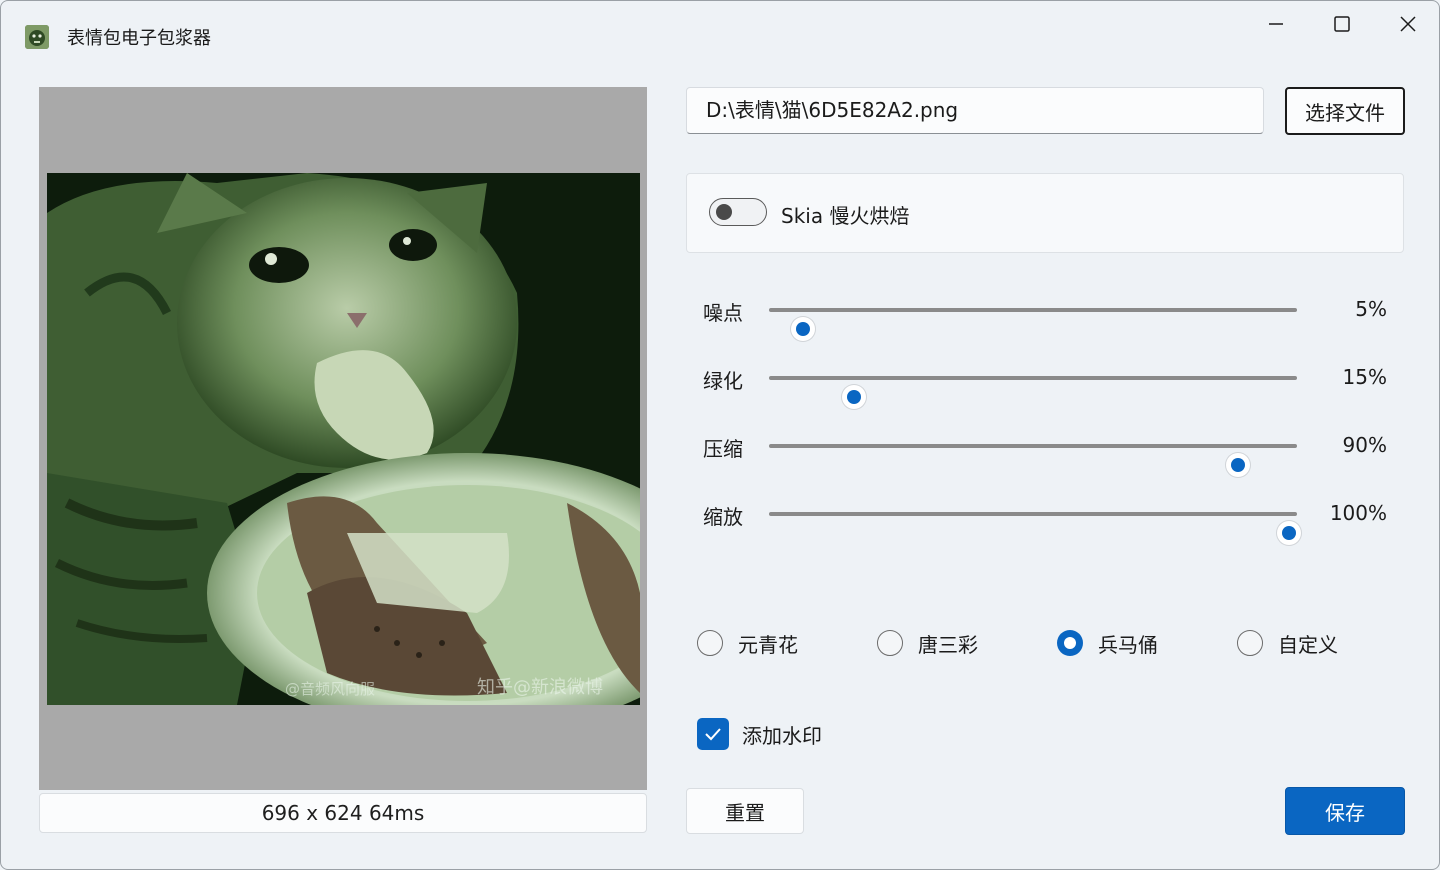  What do you see at coordinates (139, 38) in the screenshot?
I see `window-title: 表情包电子包浆器` at bounding box center [139, 38].